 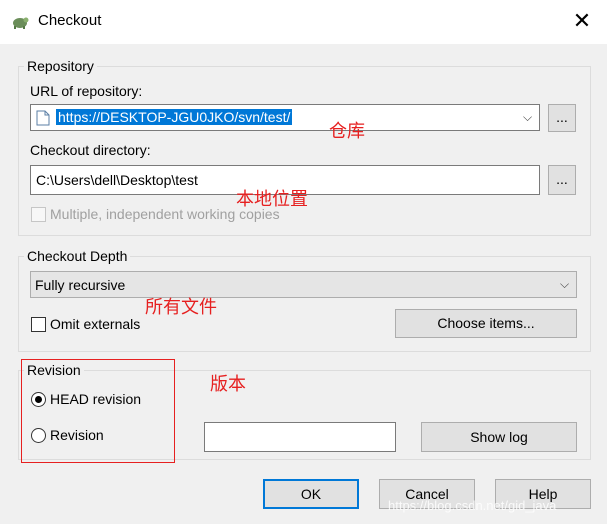 What do you see at coordinates (38, 324) in the screenshot?
I see `omit-externals-checkbox` at bounding box center [38, 324].